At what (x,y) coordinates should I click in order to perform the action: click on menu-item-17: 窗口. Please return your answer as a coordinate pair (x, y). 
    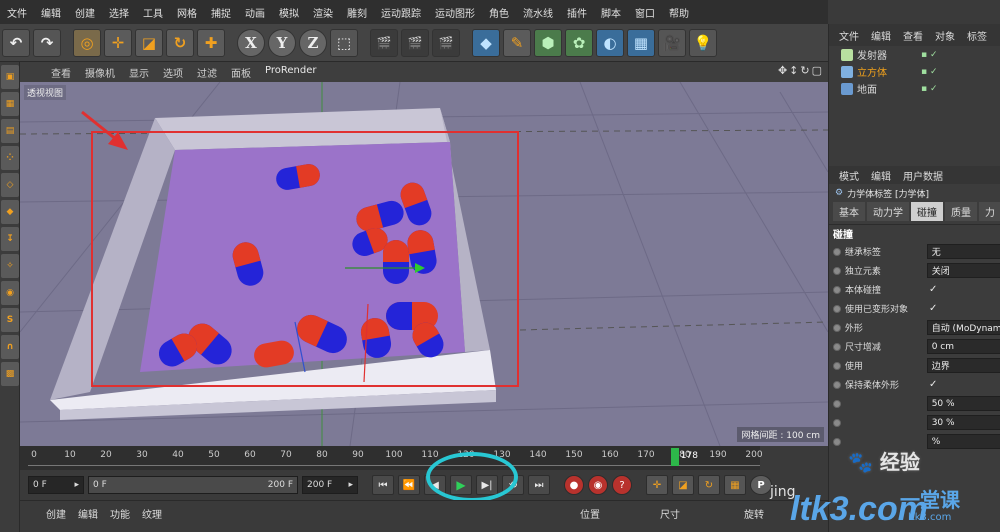
    Looking at the image, I should click on (645, 12).